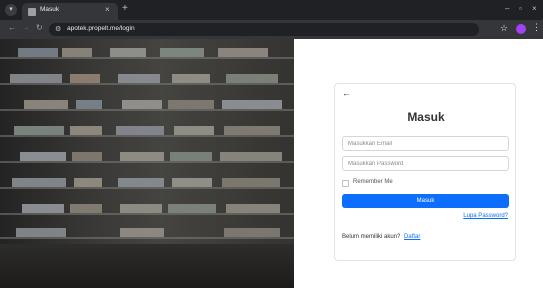 The width and height of the screenshot is (543, 288). What do you see at coordinates (520, 8) in the screenshot?
I see `maximize-icon: ▫` at bounding box center [520, 8].